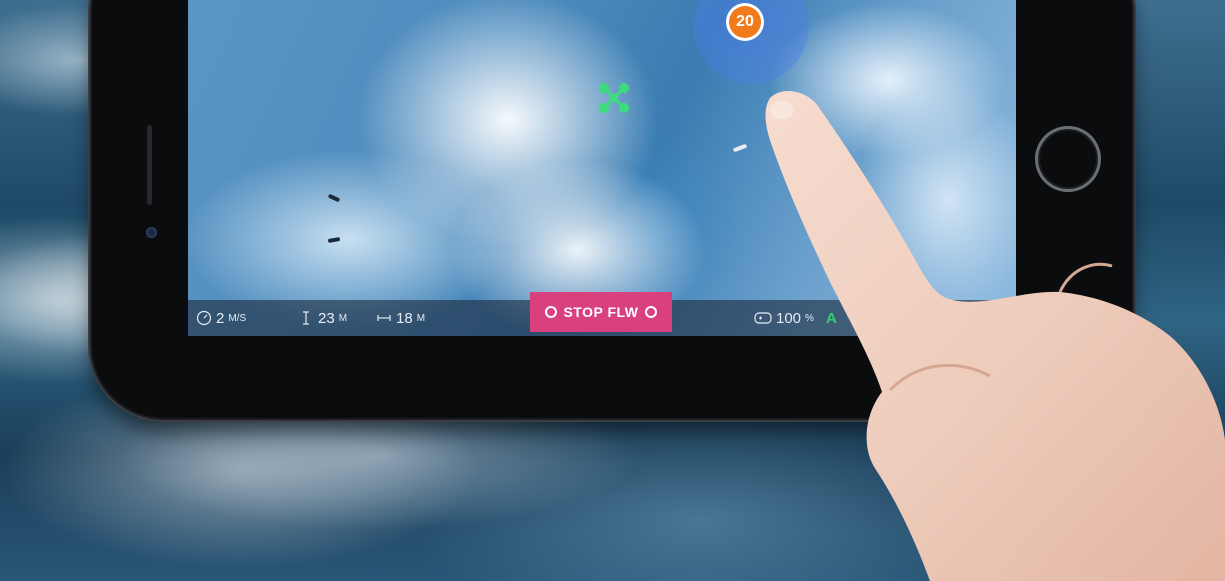 This screenshot has width=1225, height=581. I want to click on target-badge: 20, so click(745, 22).